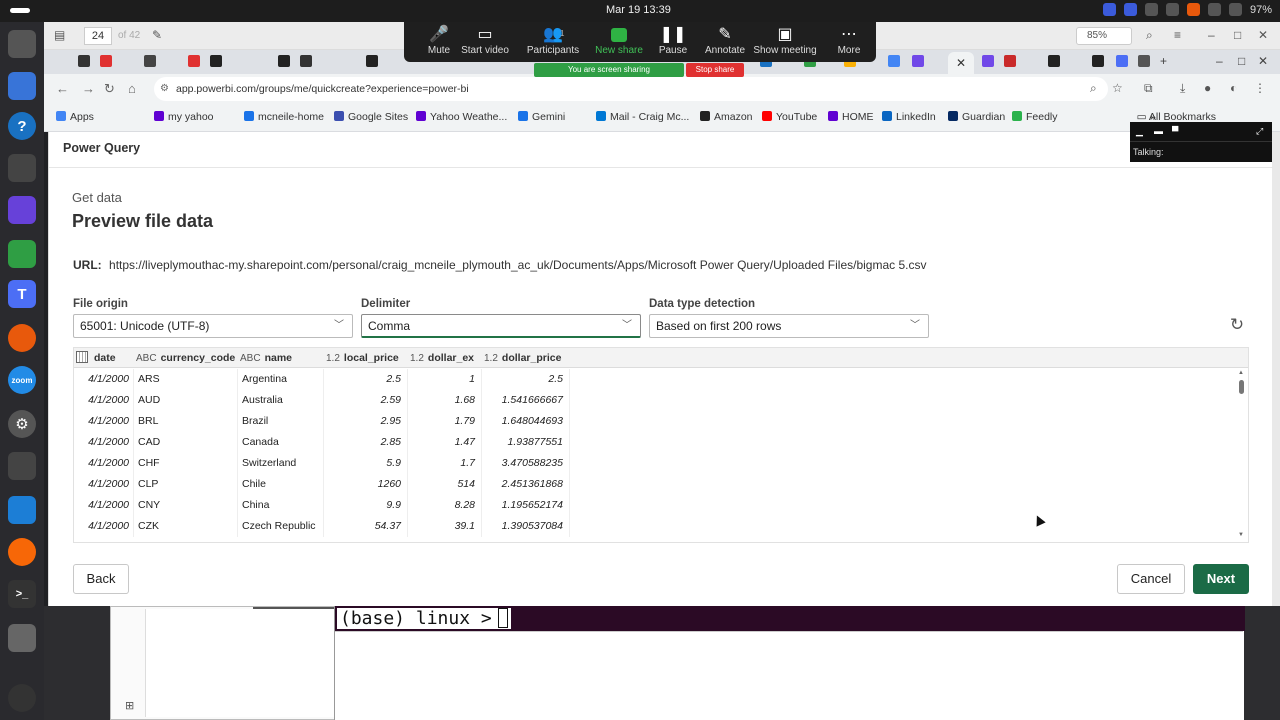  What do you see at coordinates (366, 526) in the screenshot?
I see `table-cell: 54.37` at bounding box center [366, 526].